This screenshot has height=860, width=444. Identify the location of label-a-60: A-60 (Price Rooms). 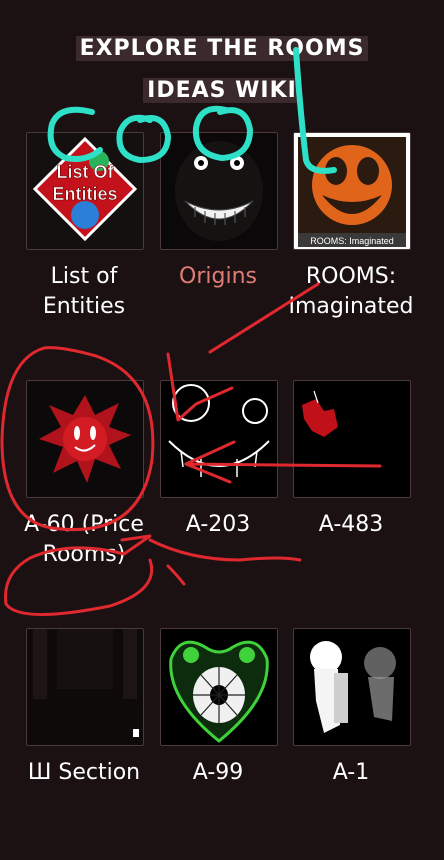
(84, 540).